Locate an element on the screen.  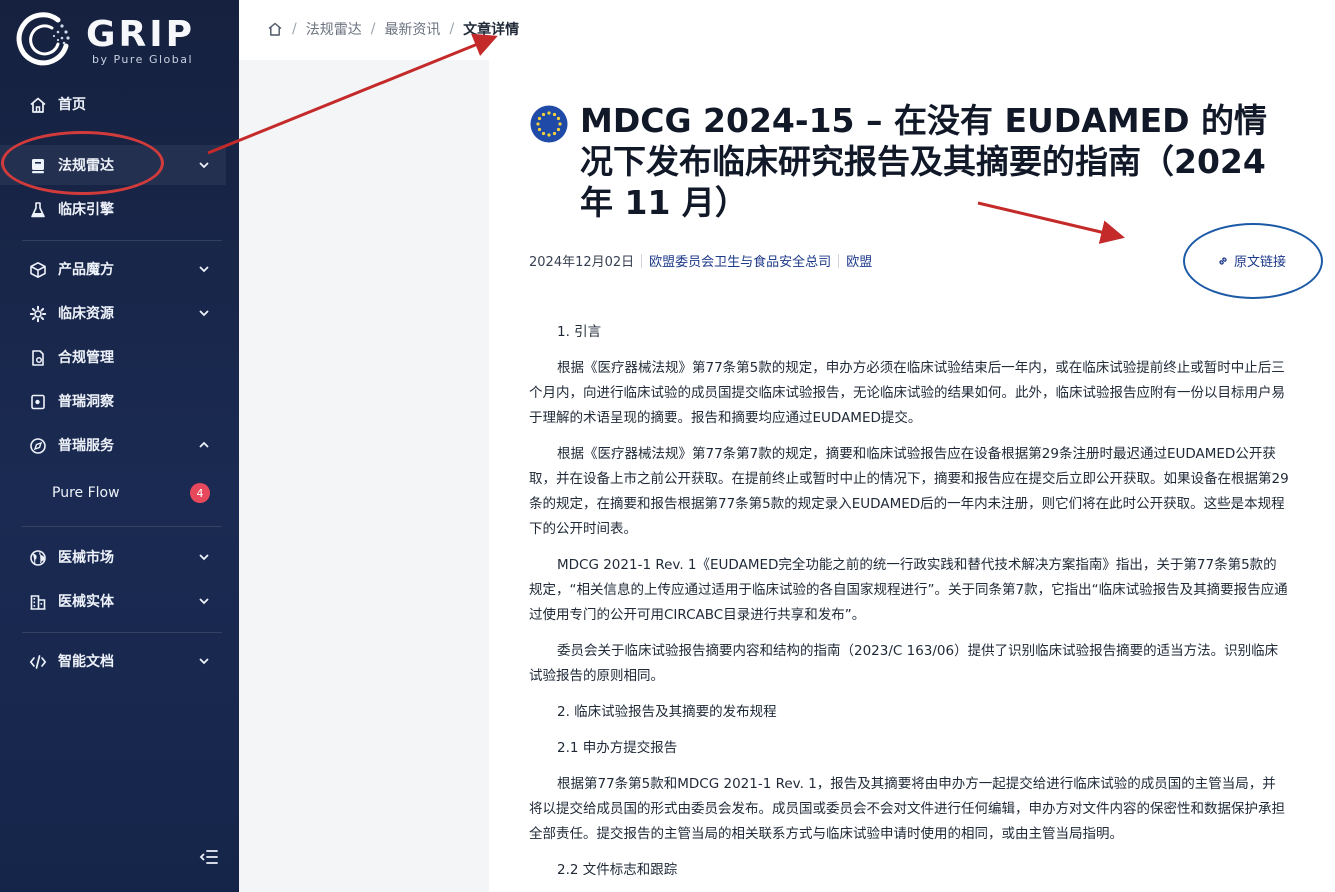
building-icon is located at coordinates (38, 602).